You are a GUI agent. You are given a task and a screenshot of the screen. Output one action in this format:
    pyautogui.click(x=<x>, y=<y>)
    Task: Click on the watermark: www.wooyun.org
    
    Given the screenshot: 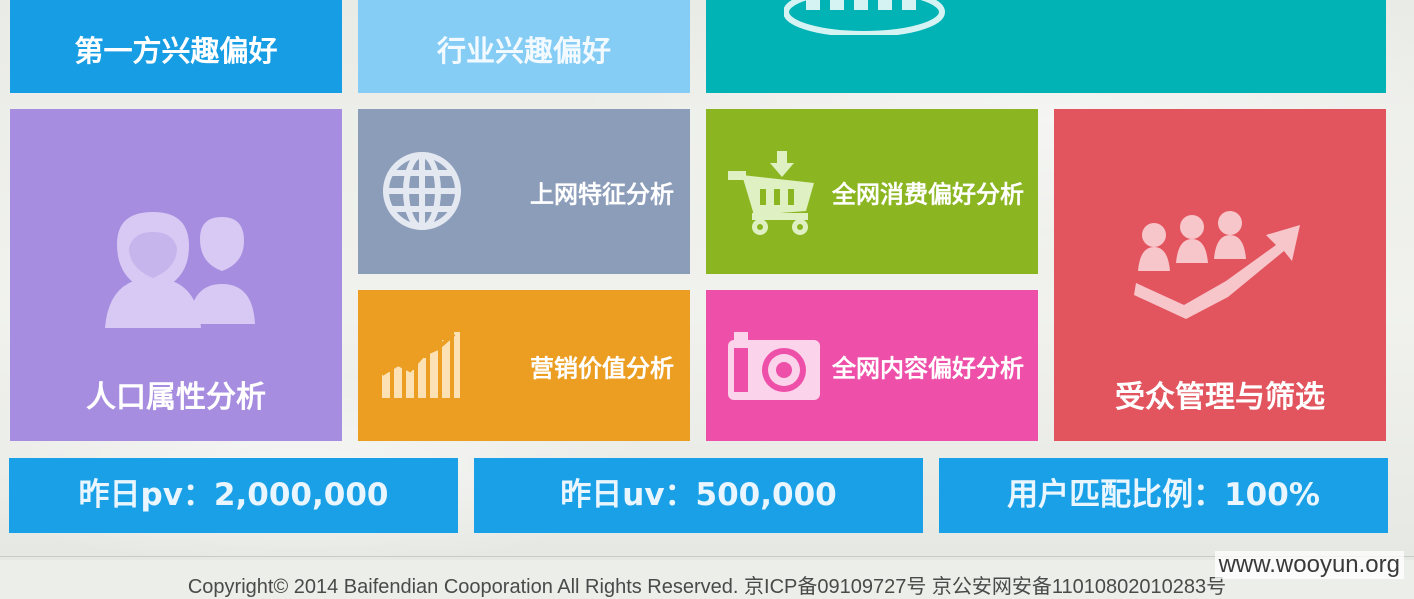 What is the action you would take?
    pyautogui.click(x=1309, y=565)
    